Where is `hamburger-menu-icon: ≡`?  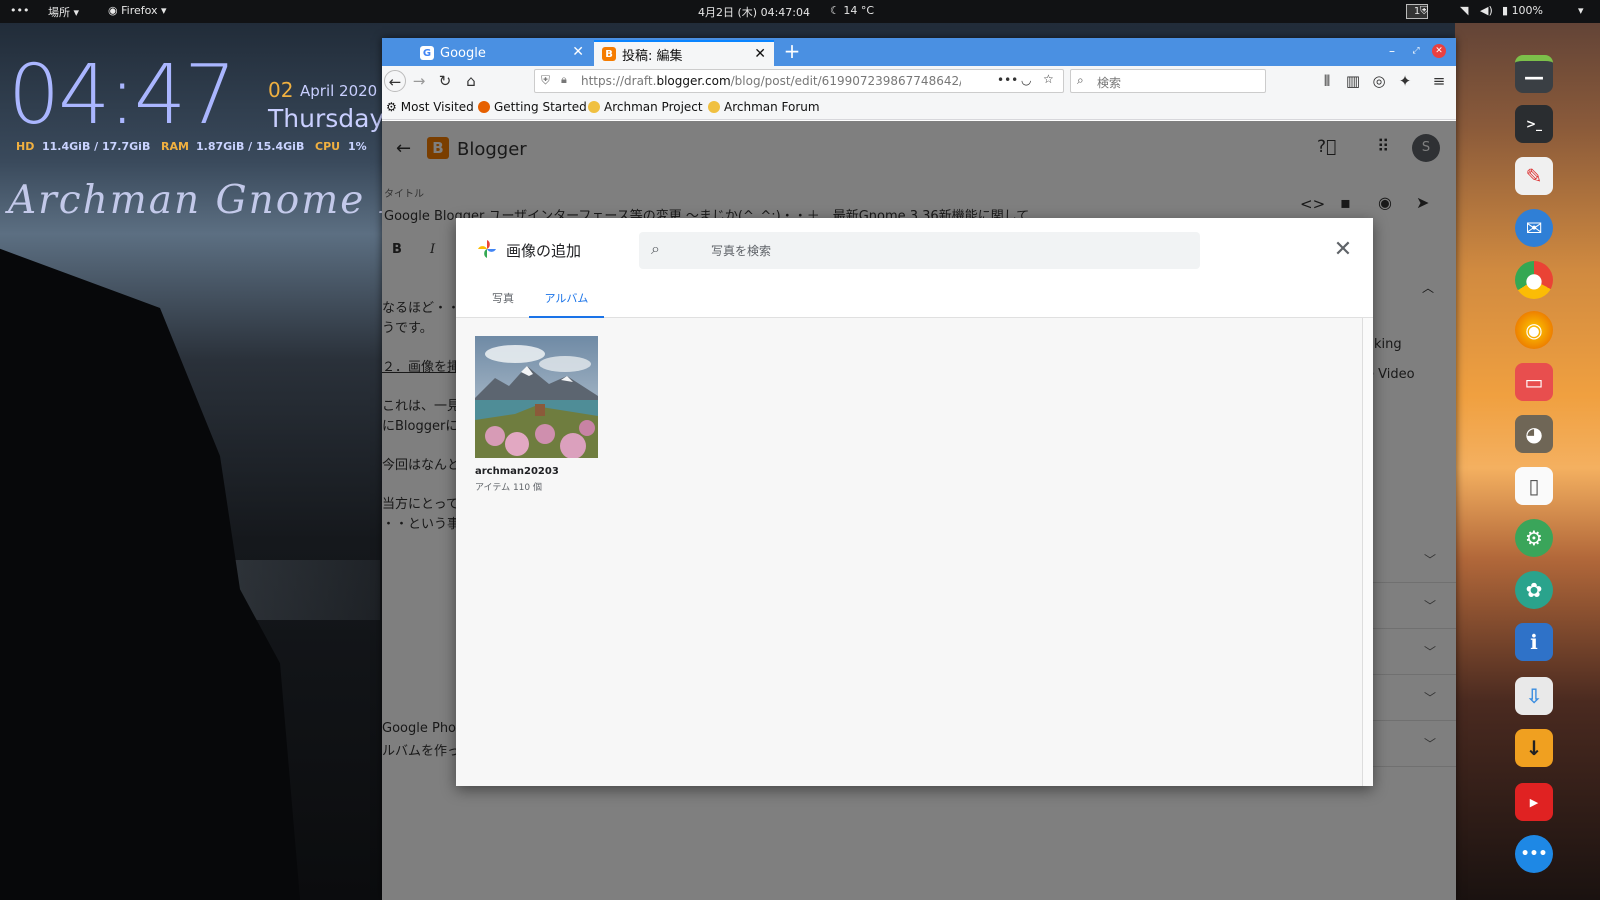 hamburger-menu-icon: ≡ is located at coordinates (1439, 81).